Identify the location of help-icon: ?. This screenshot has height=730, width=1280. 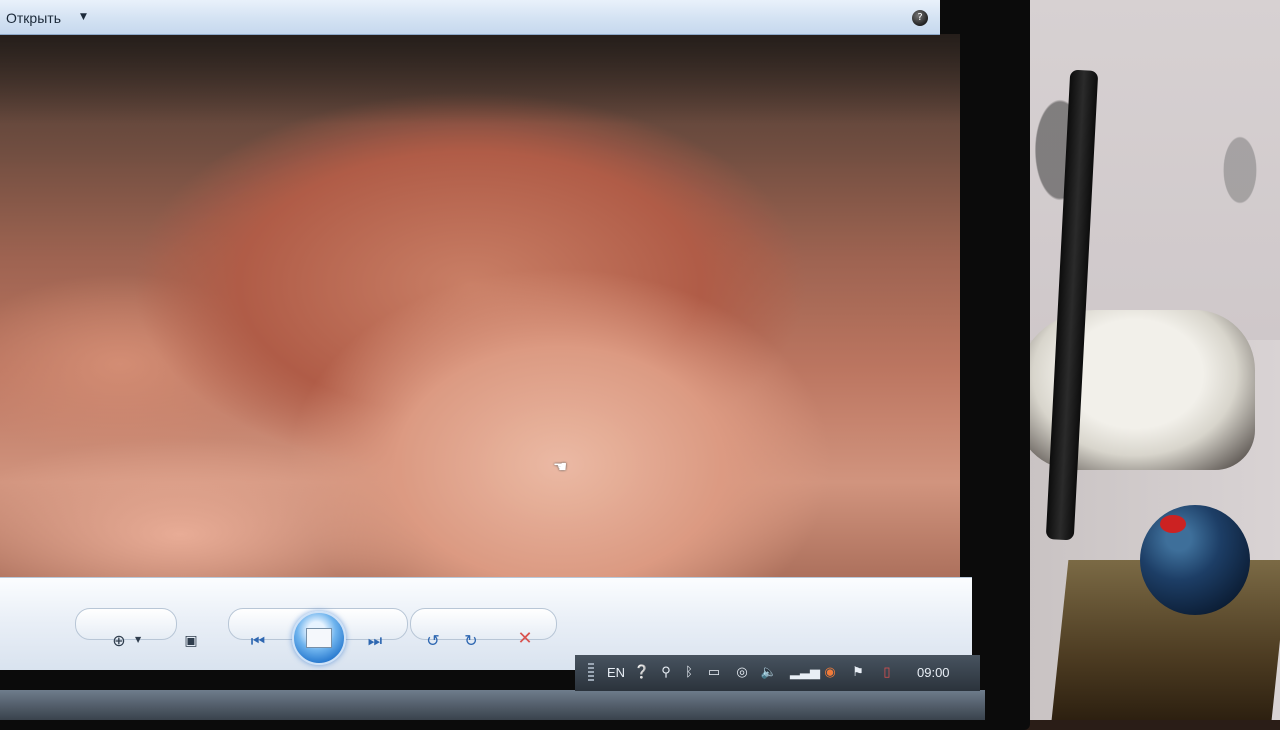
(920, 18).